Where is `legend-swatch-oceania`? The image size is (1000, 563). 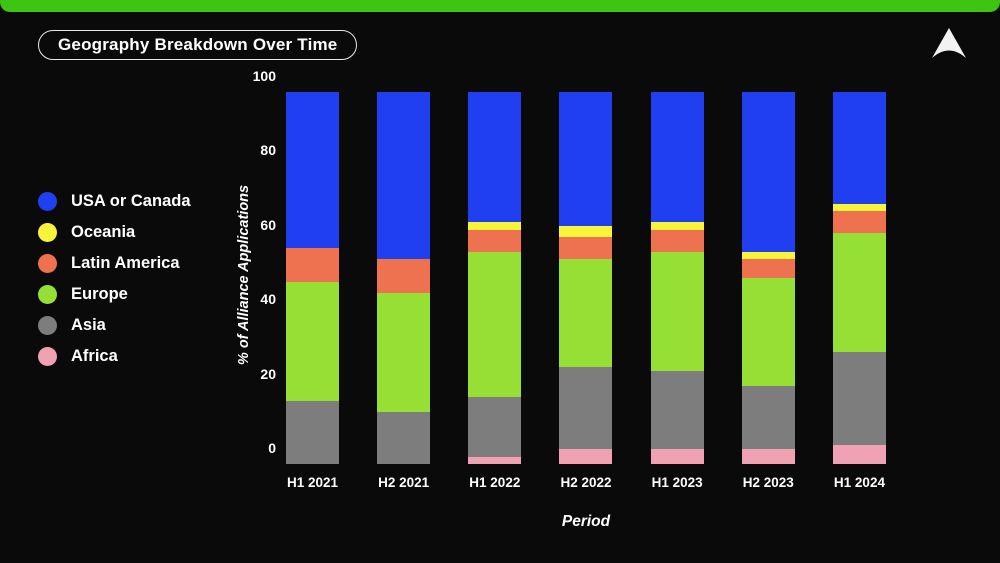
legend-swatch-oceania is located at coordinates (47, 232).